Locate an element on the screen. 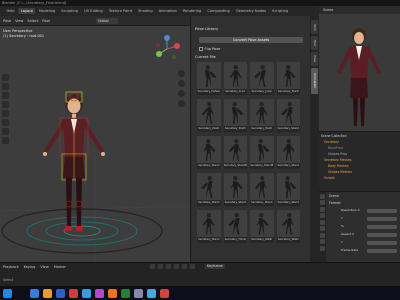 Image resolution: width=400 pixels, height=300 pixels. pan-hand-icon is located at coordinates (181, 83).